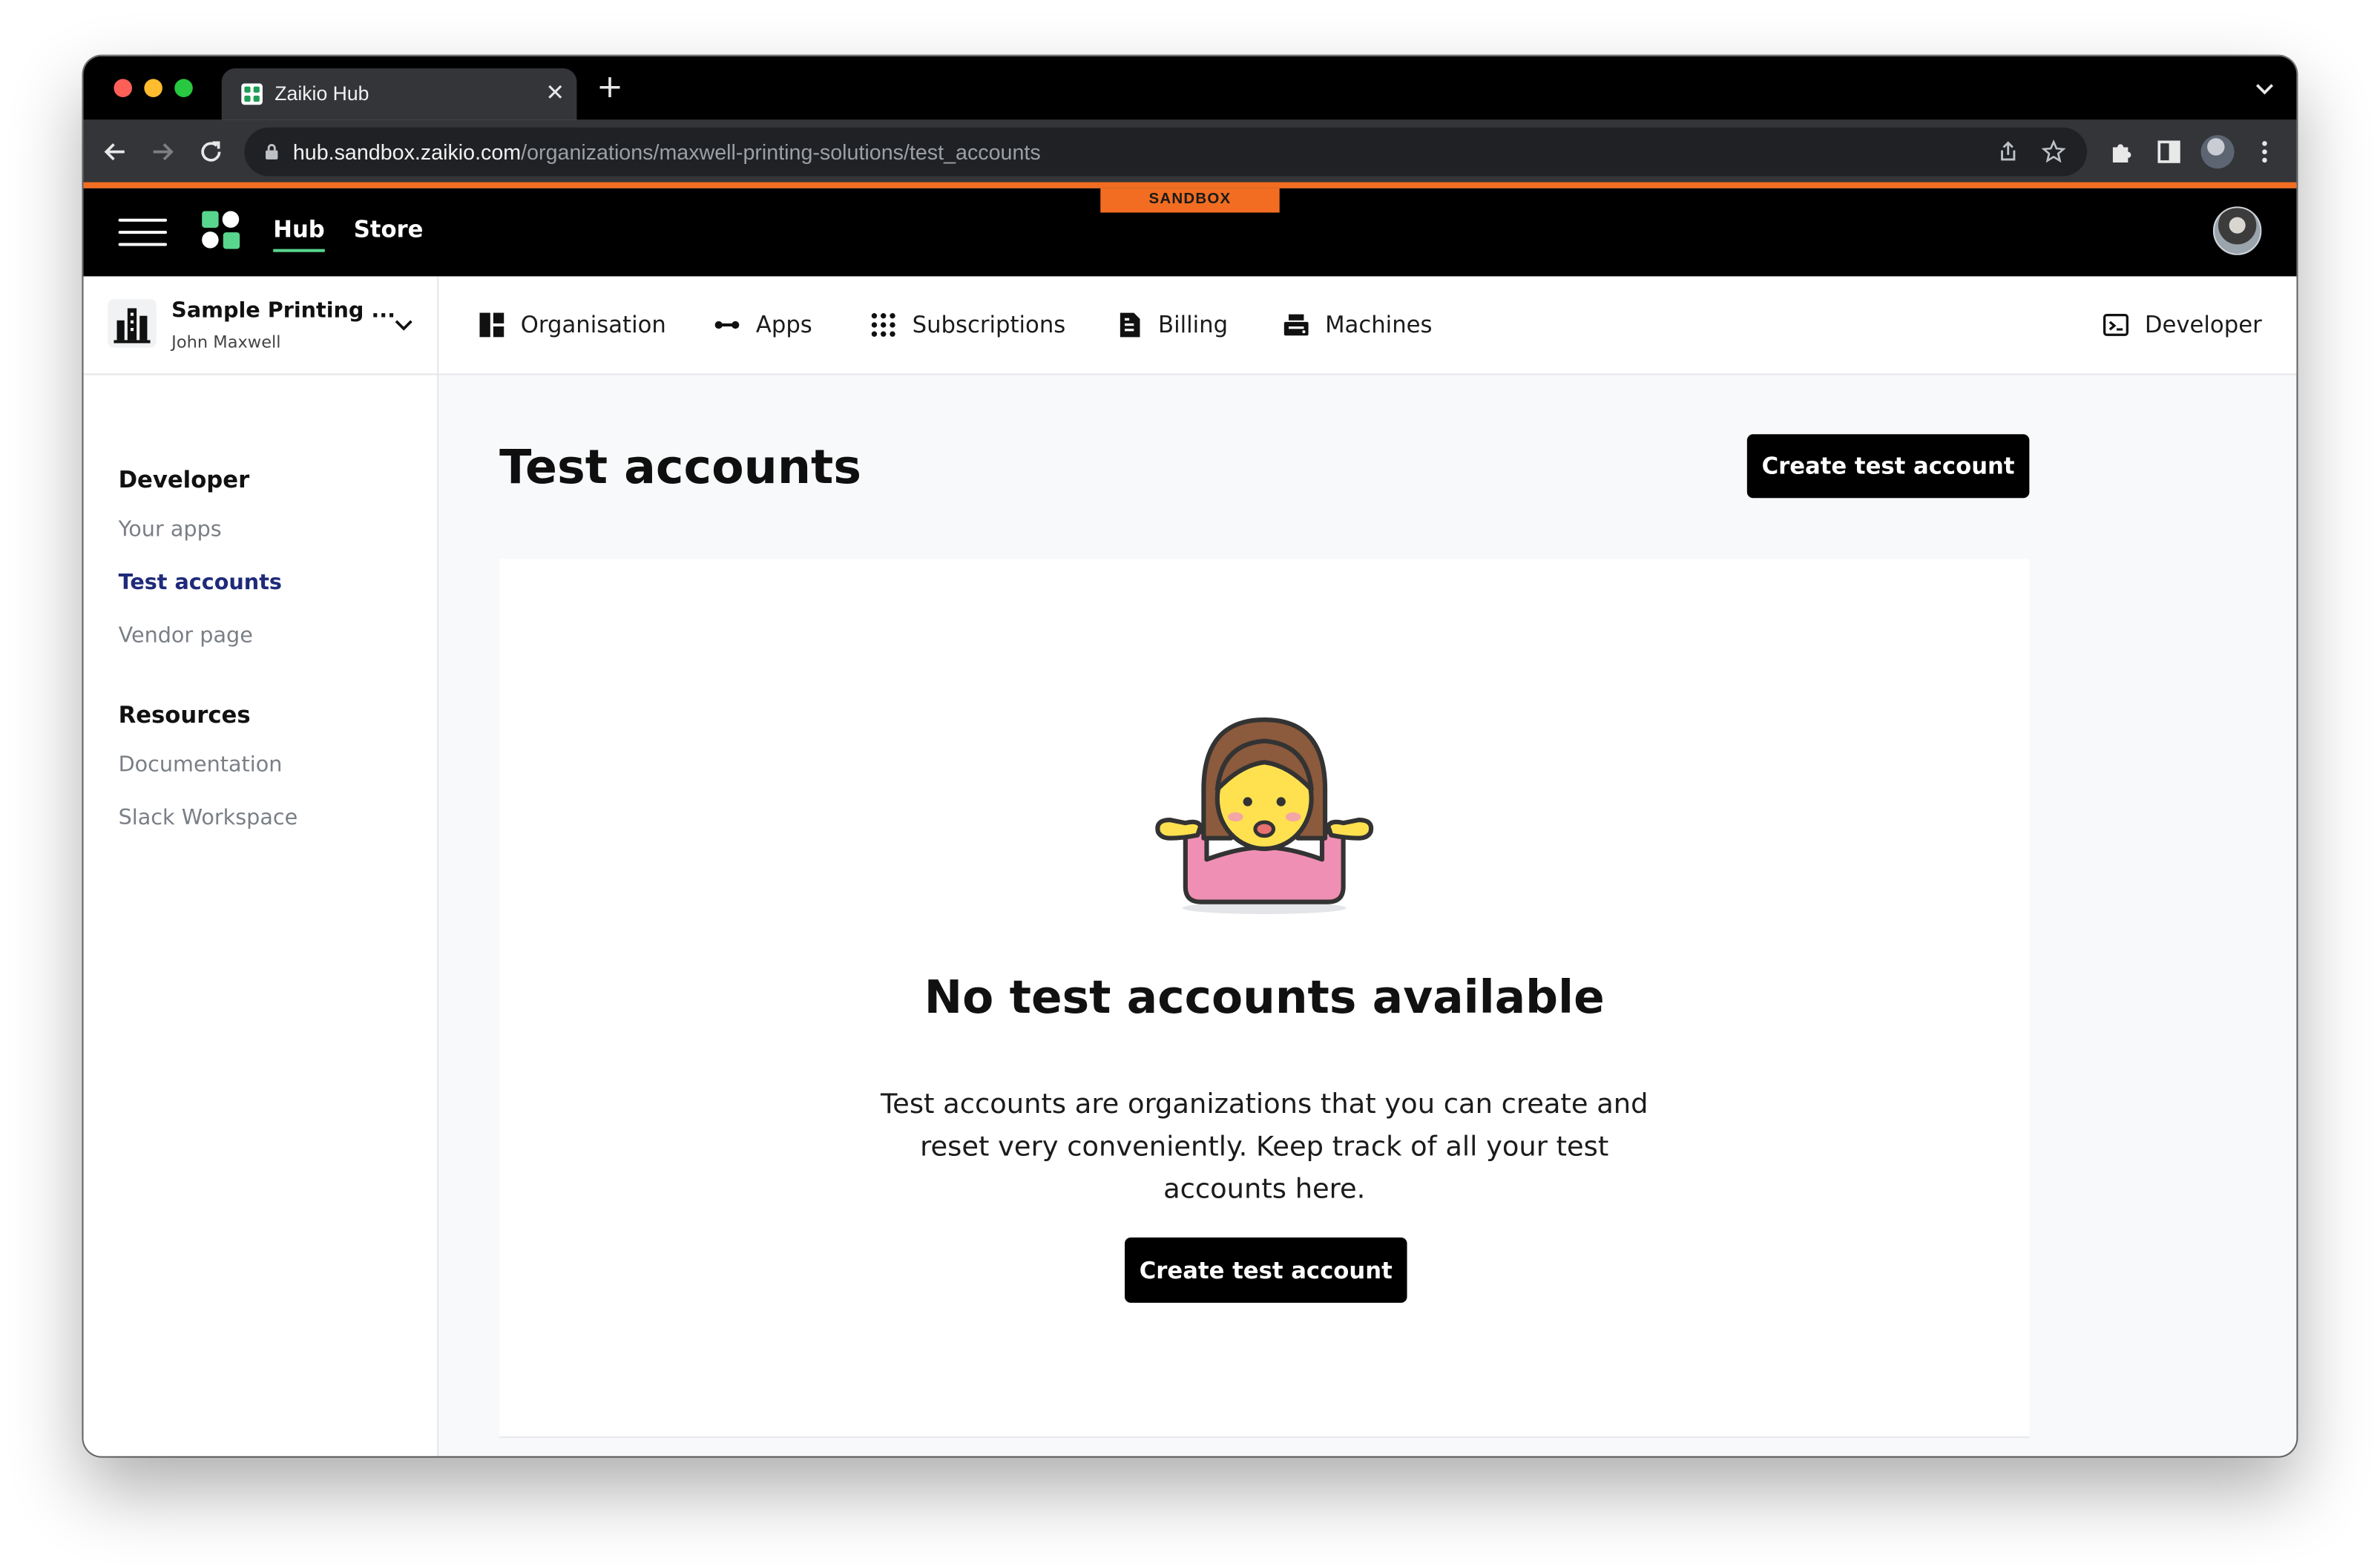  Describe the element at coordinates (1379, 325) in the screenshot. I see `section-nav-label: Machines` at that location.